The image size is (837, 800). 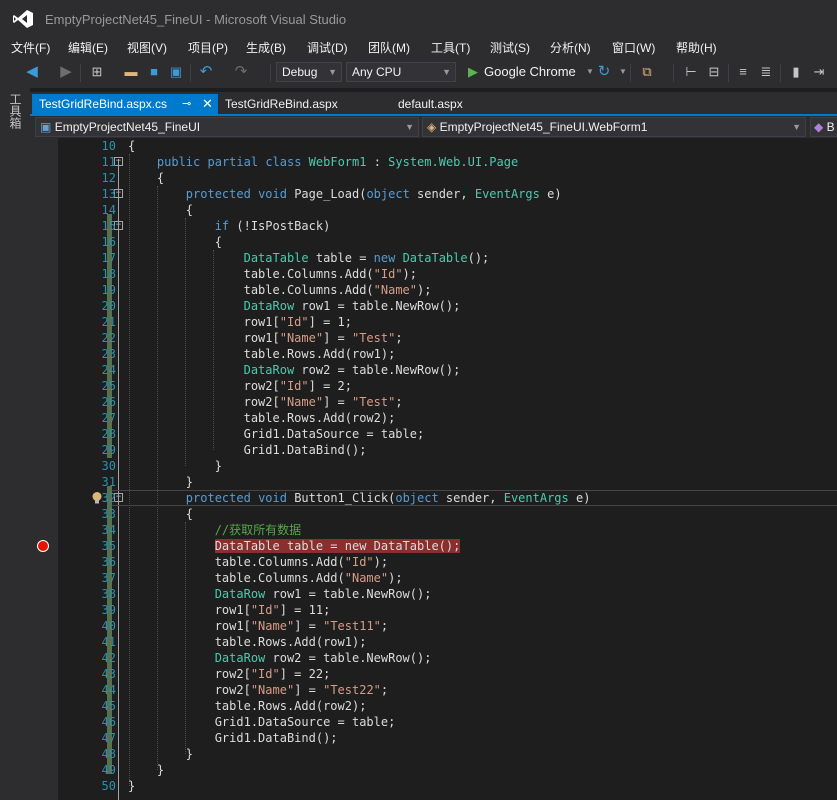 What do you see at coordinates (161, 210) in the screenshot?
I see `code-text: {` at bounding box center [161, 210].